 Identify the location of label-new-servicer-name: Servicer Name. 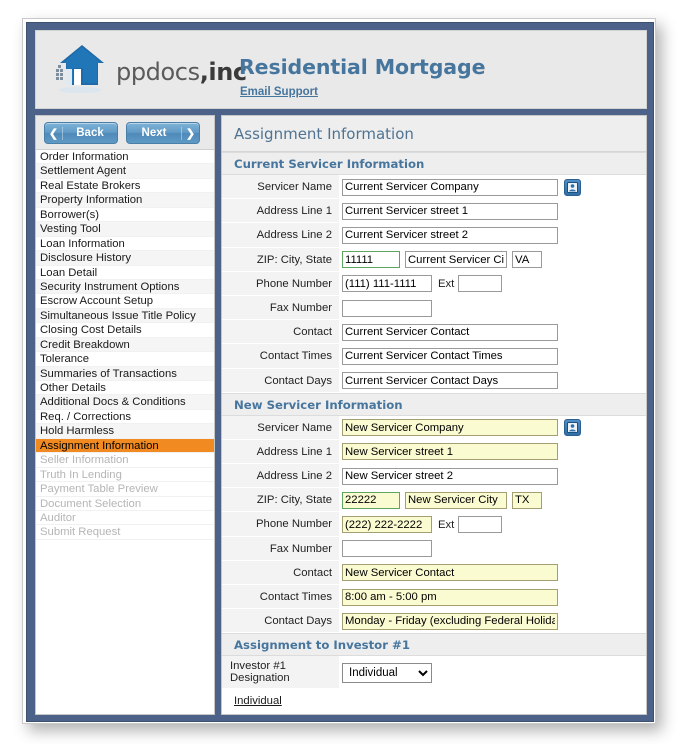
(280, 427).